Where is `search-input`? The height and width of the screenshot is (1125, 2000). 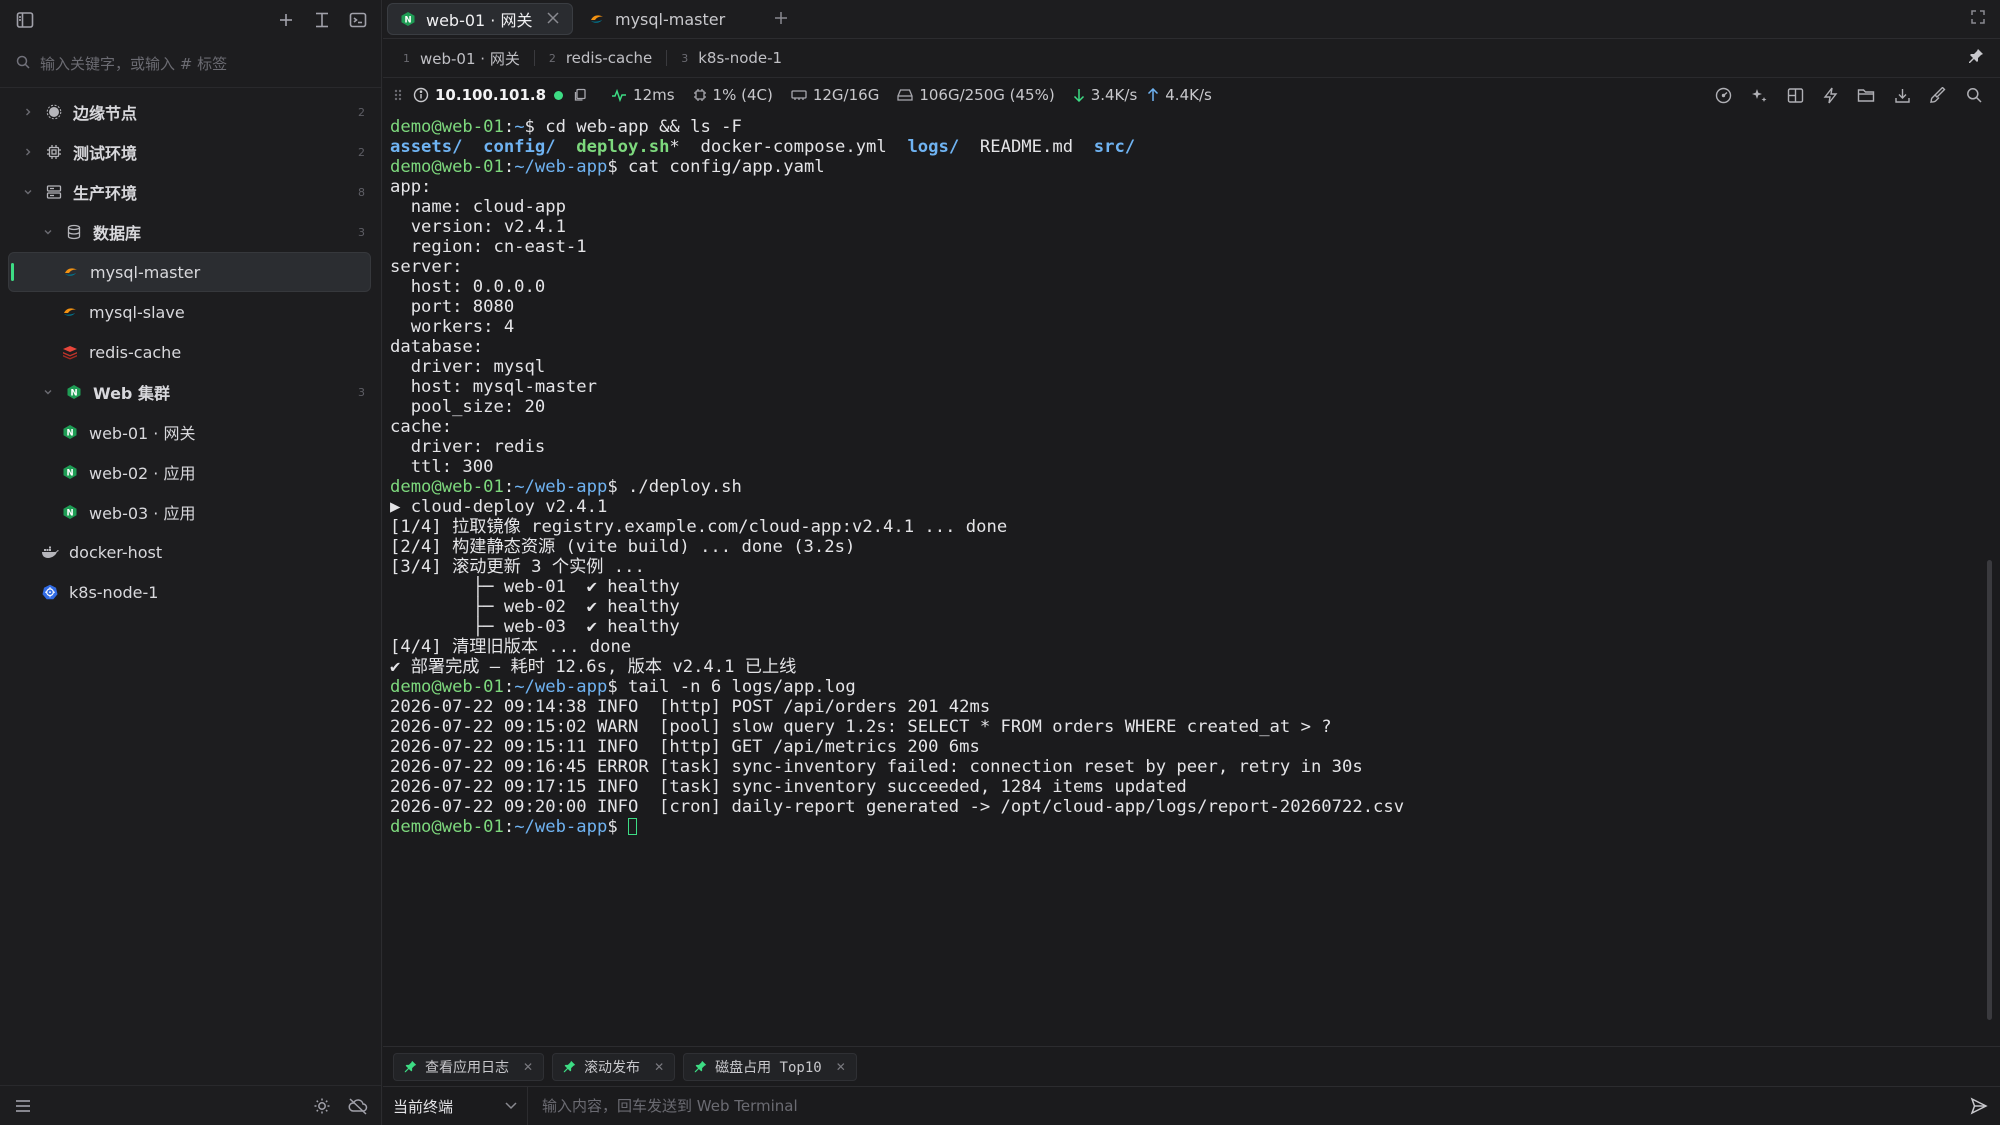 search-input is located at coordinates (190, 63).